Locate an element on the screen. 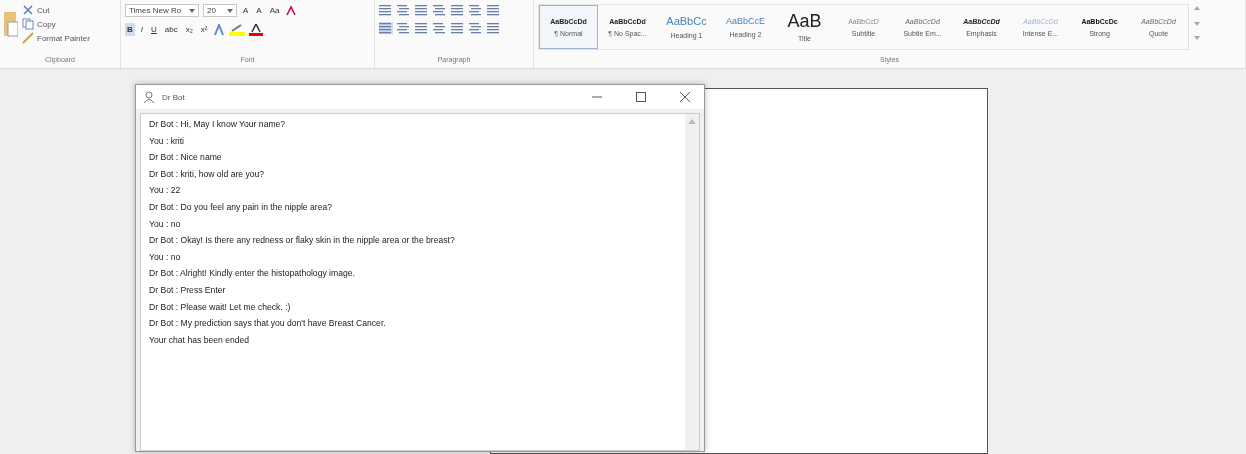  font-button: x² is located at coordinates (204, 29).